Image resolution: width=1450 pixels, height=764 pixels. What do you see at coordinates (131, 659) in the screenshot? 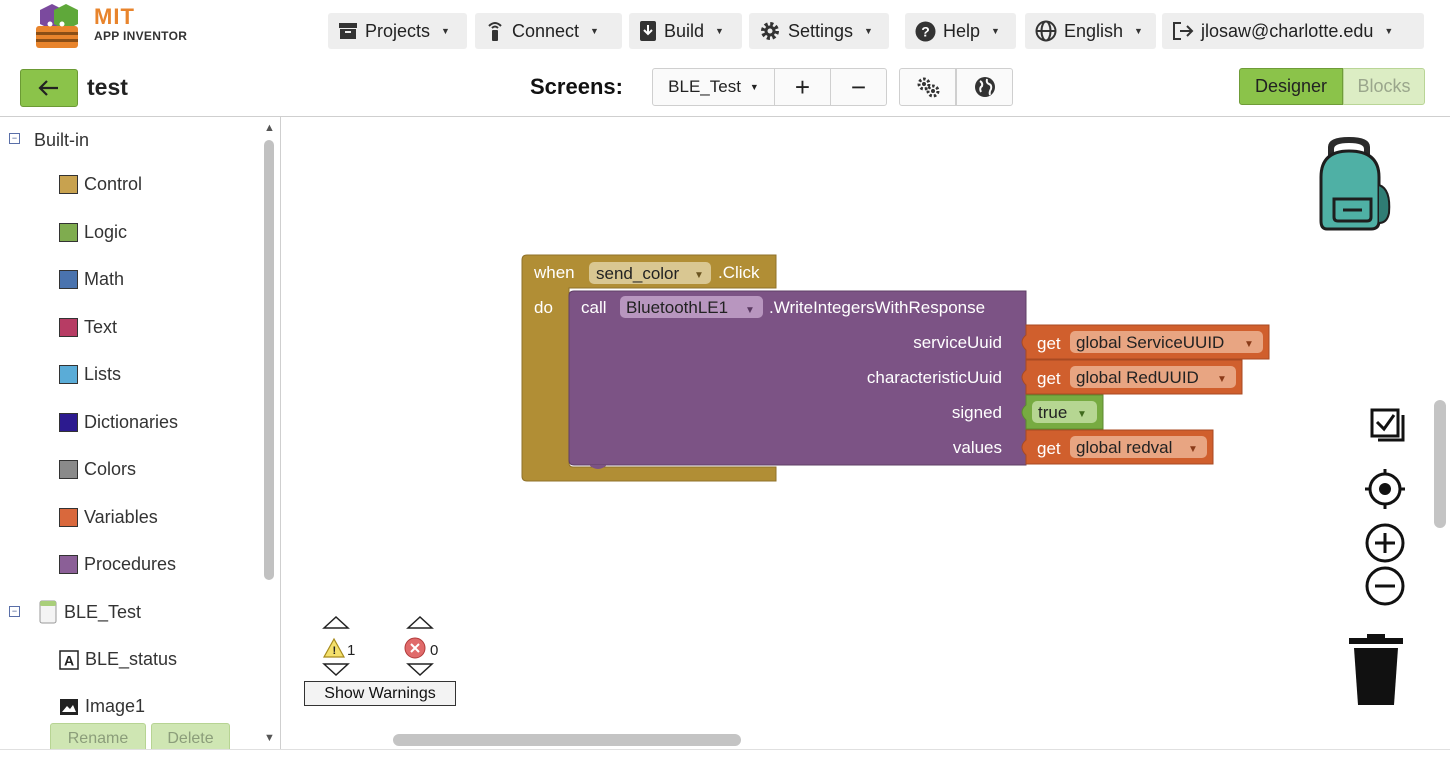
I see `ble-status-label: BLE_status` at bounding box center [131, 659].